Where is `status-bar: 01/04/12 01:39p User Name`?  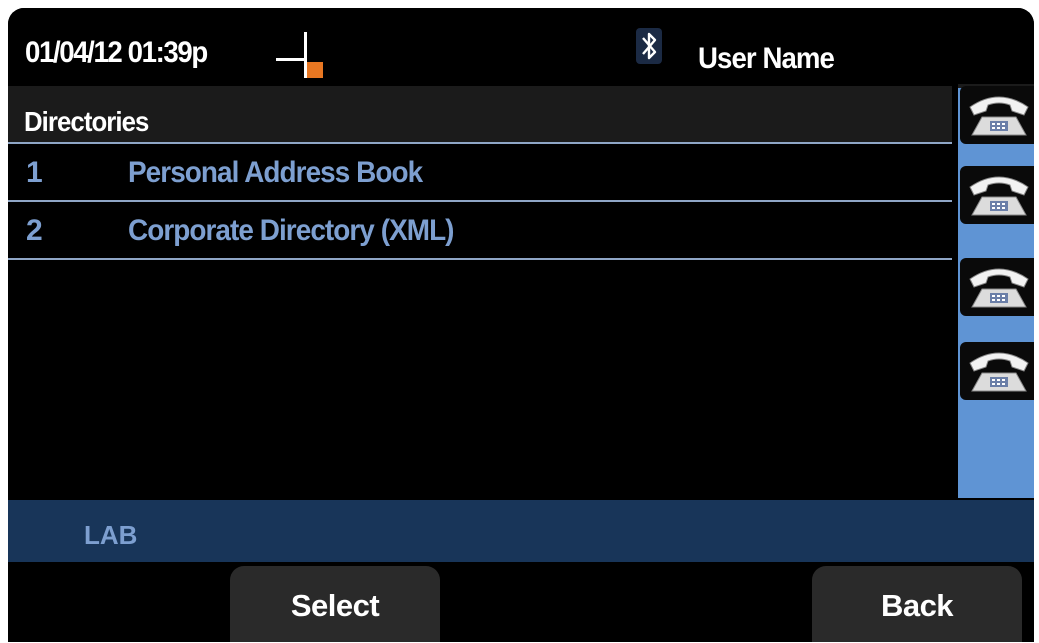
status-bar: 01/04/12 01:39p User Name is located at coordinates (521, 47).